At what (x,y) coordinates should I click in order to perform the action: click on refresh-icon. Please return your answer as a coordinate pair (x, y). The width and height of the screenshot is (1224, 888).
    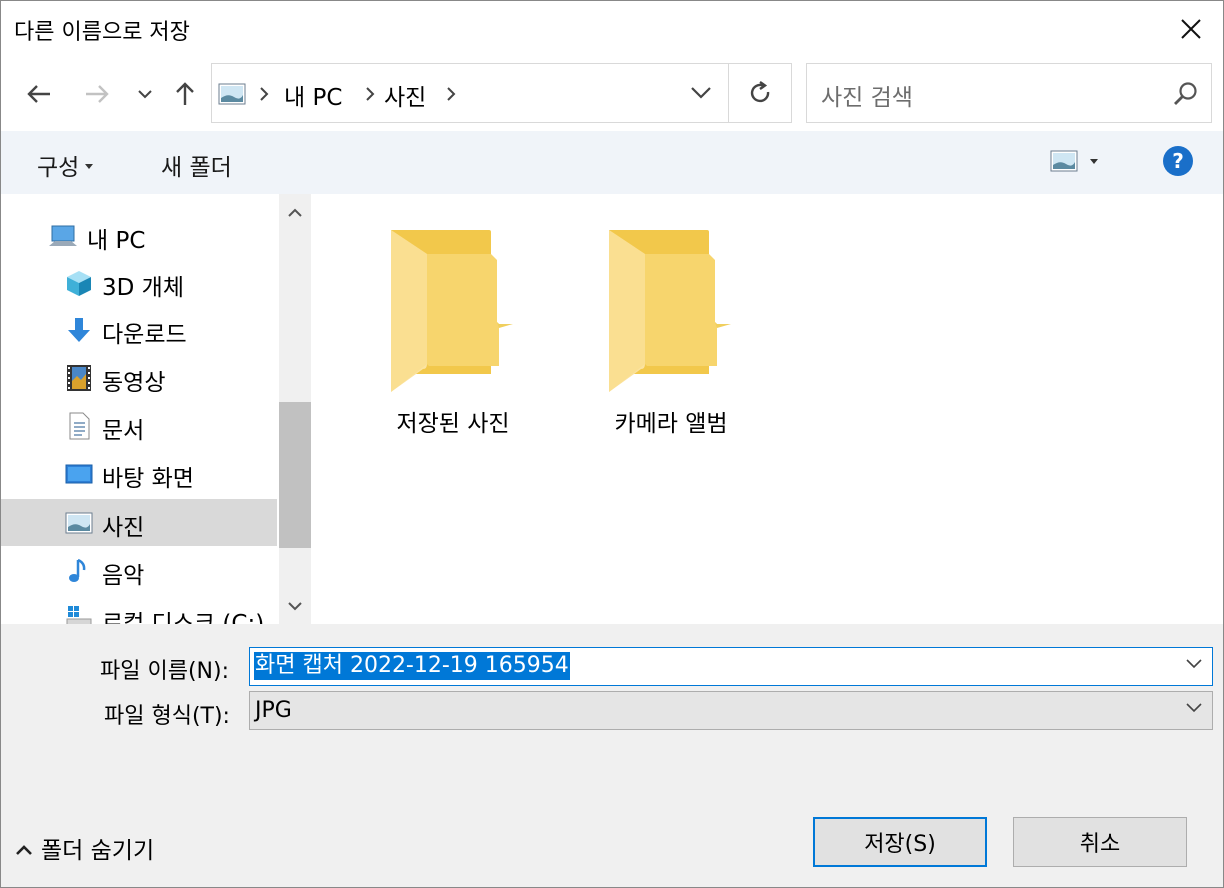
    Looking at the image, I should click on (760, 92).